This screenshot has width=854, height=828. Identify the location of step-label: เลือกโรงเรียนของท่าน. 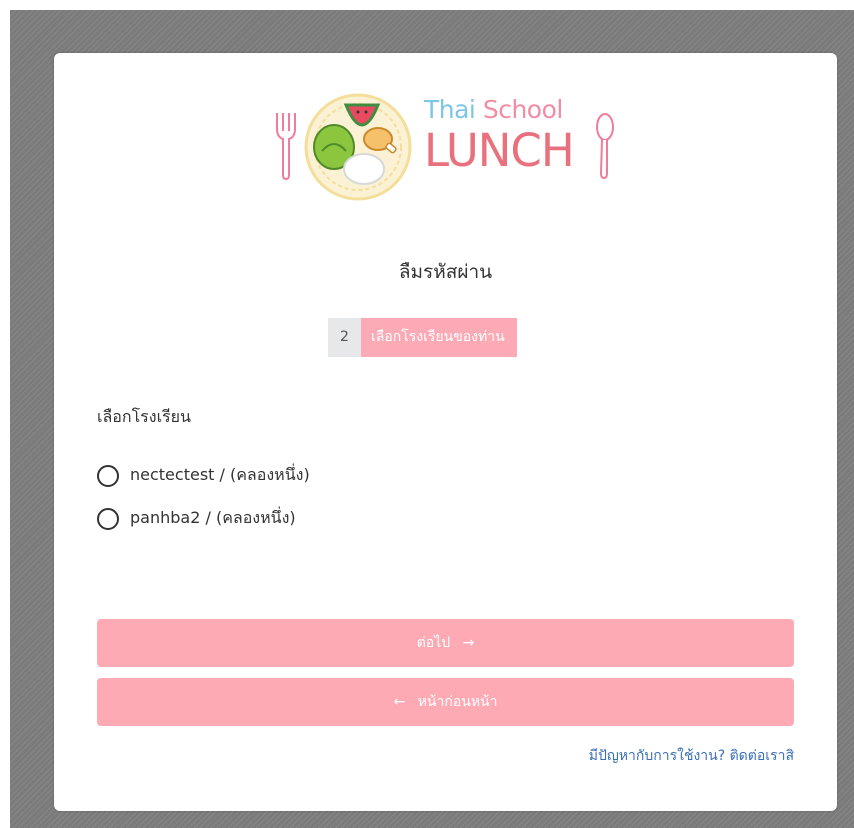
(439, 337).